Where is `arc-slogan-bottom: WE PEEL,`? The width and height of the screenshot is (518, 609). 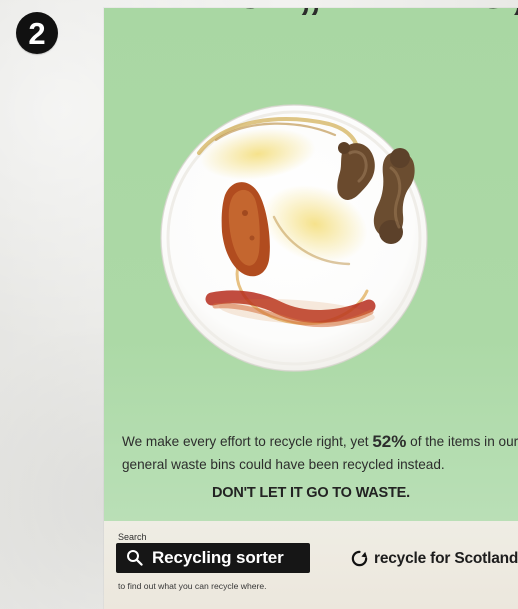 arc-slogan-bottom: WE PEEL, is located at coordinates (212, 13).